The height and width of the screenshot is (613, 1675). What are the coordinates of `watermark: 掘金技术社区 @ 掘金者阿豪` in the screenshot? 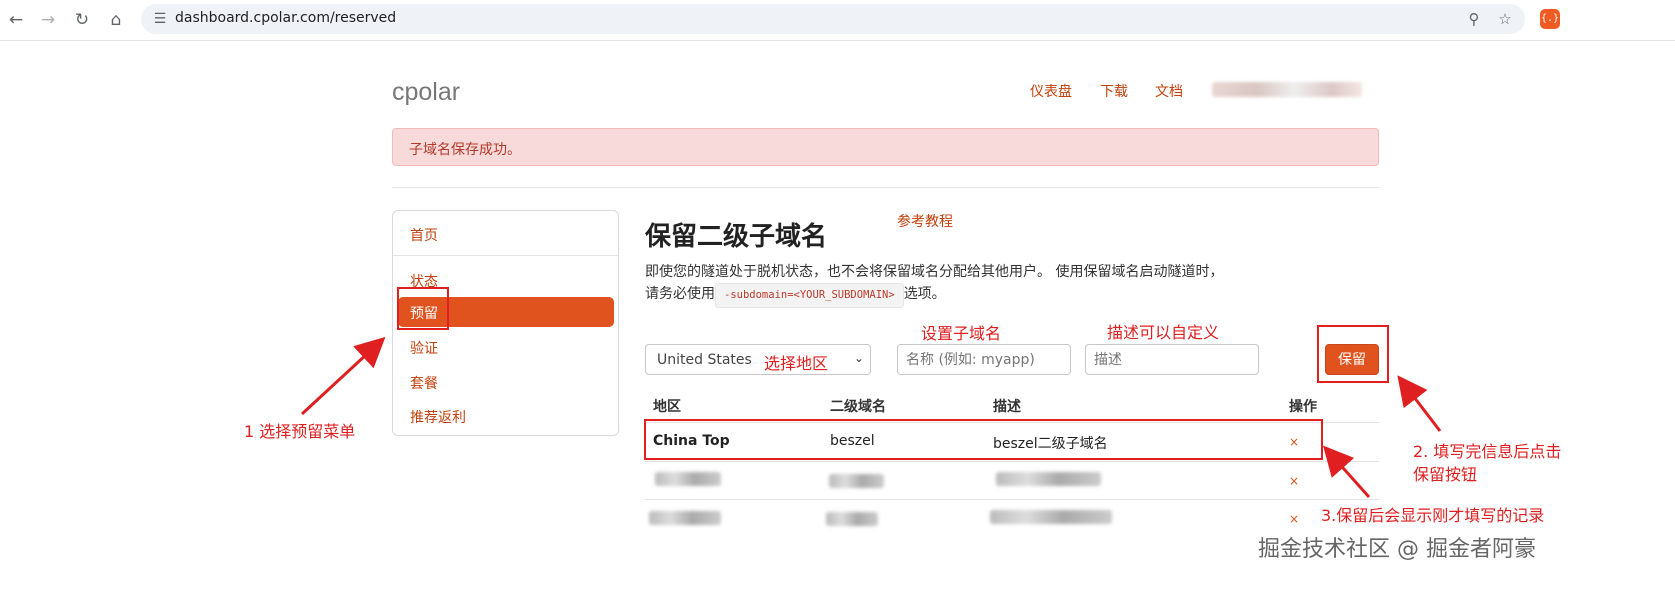 It's located at (1397, 549).